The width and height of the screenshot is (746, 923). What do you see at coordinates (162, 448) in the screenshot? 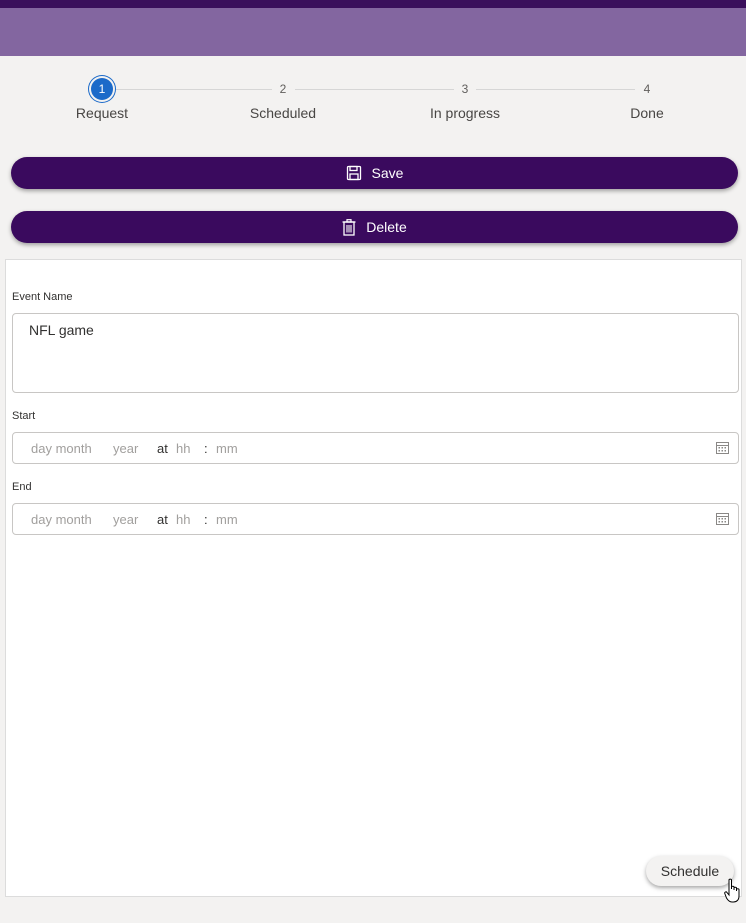
I see `start-at: at` at bounding box center [162, 448].